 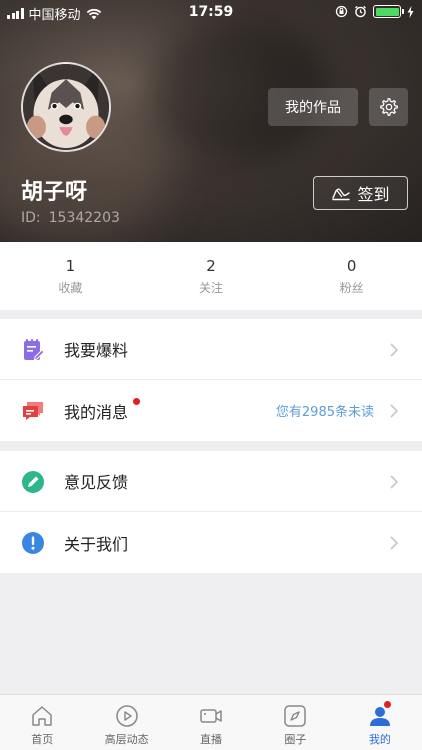 I want to click on tab-label: 首页, so click(x=42, y=739).